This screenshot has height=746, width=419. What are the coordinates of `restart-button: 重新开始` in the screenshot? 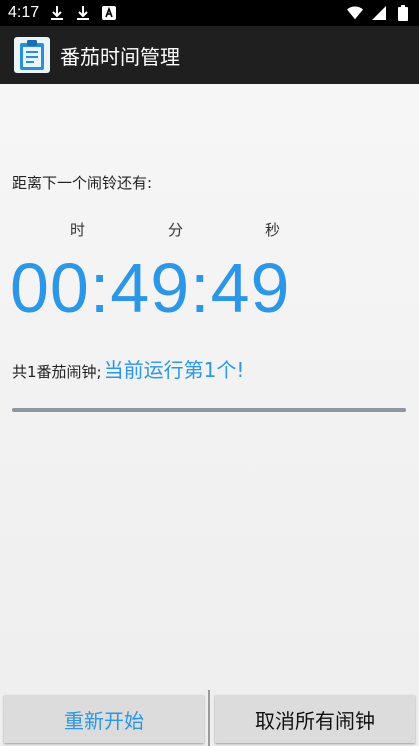 It's located at (104, 719).